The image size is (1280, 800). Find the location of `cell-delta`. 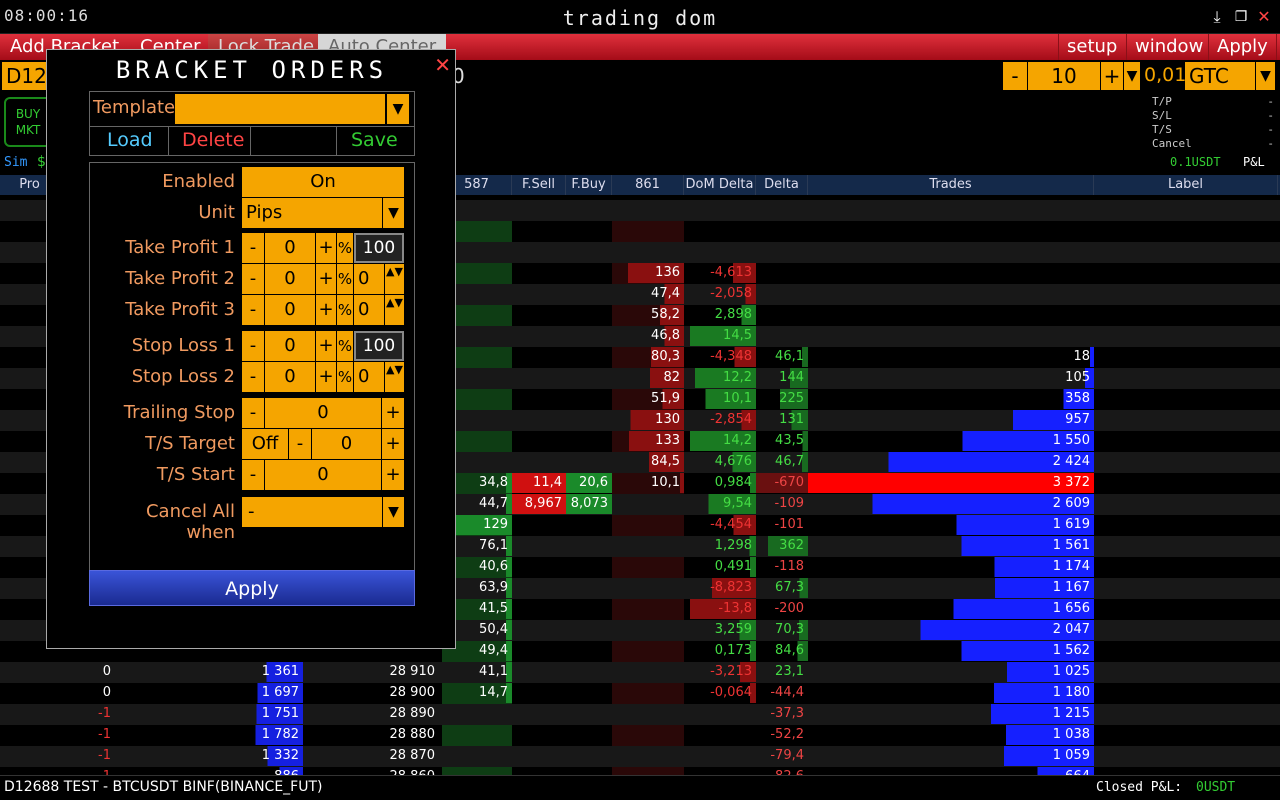

cell-delta is located at coordinates (782, 273).